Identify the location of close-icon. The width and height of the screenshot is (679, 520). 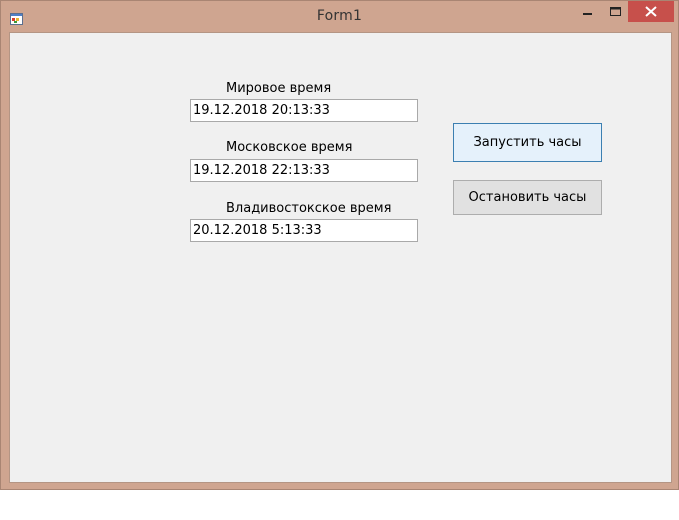
(651, 11).